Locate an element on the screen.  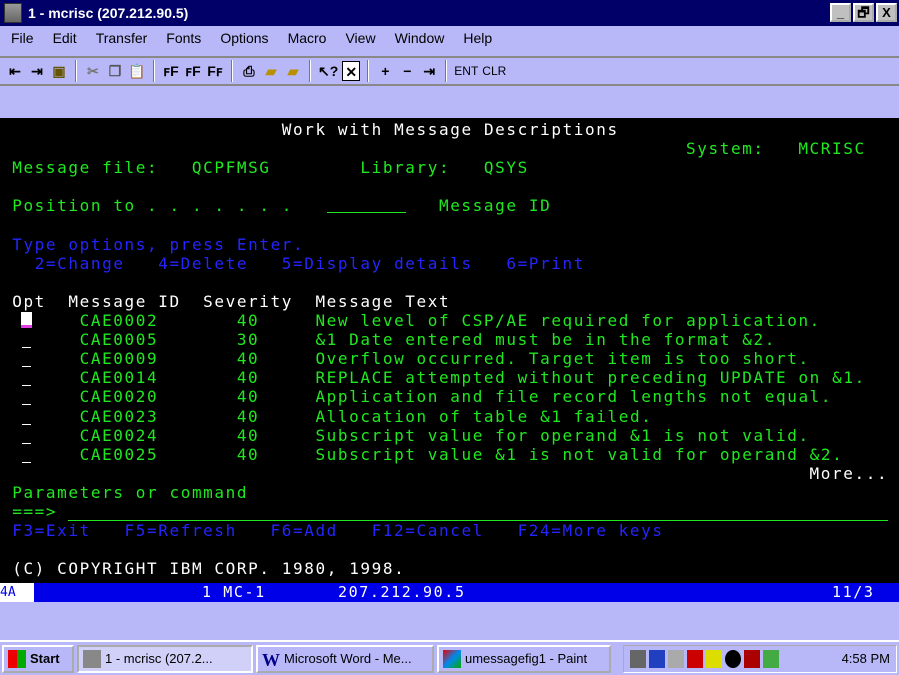
close-button: X is located at coordinates (886, 12).